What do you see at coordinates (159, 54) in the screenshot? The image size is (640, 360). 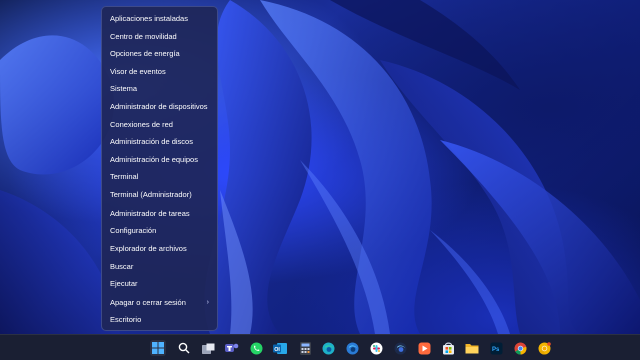 I see `menu-item-power-options: Opciones de energía` at bounding box center [159, 54].